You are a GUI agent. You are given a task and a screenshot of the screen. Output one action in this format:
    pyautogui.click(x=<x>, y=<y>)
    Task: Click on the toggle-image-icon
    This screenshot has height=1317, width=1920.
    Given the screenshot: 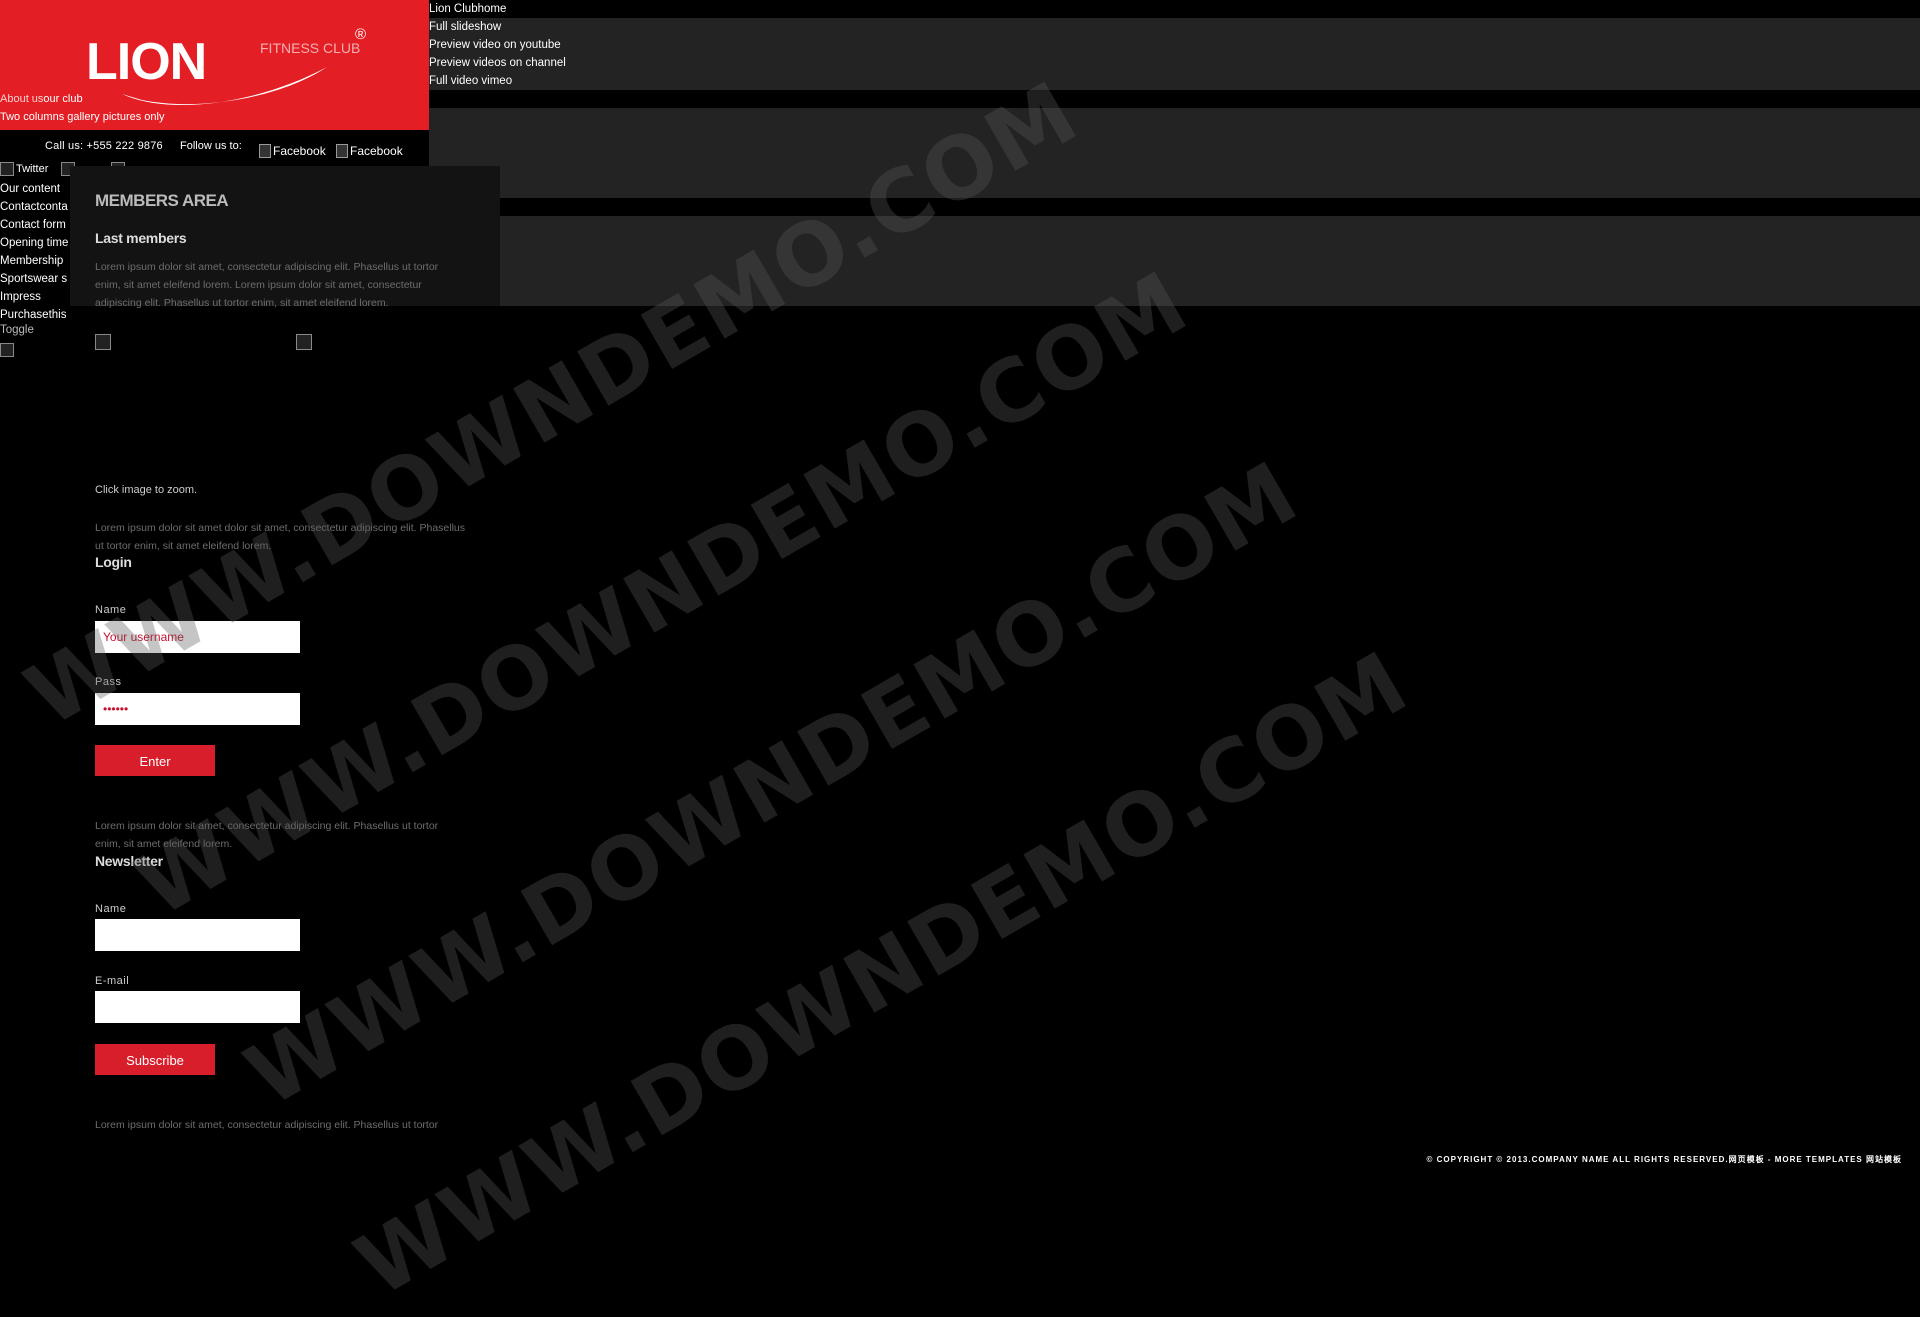 What is the action you would take?
    pyautogui.click(x=7, y=350)
    